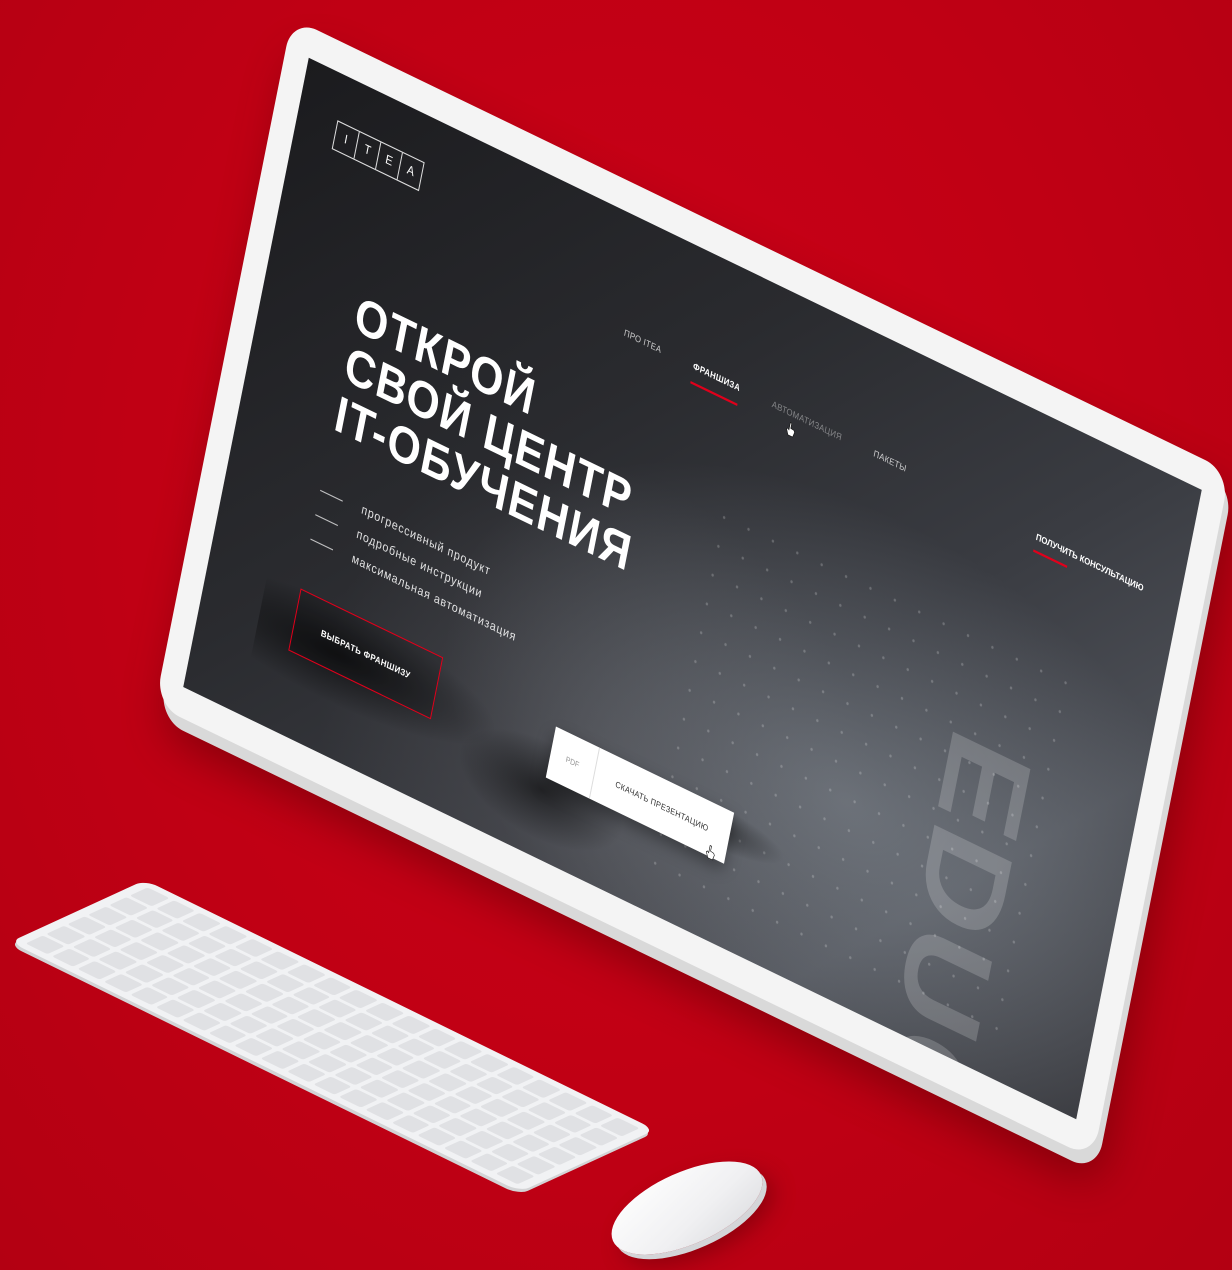 This screenshot has width=1232, height=1270. I want to click on nav-item-about: ПРО ITEA, so click(642, 342).